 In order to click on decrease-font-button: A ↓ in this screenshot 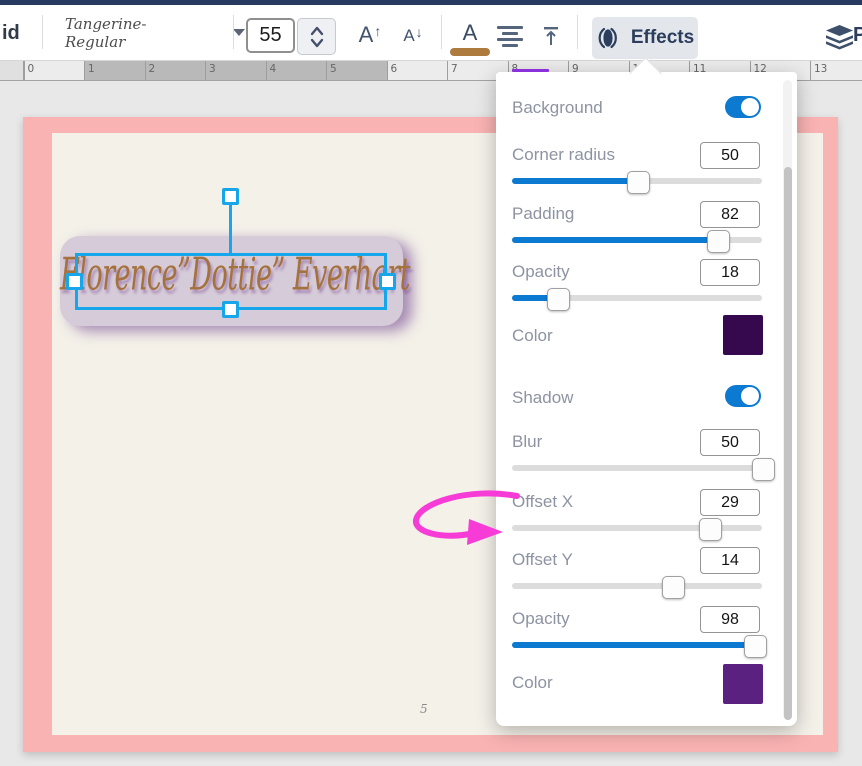, I will do `click(413, 36)`.